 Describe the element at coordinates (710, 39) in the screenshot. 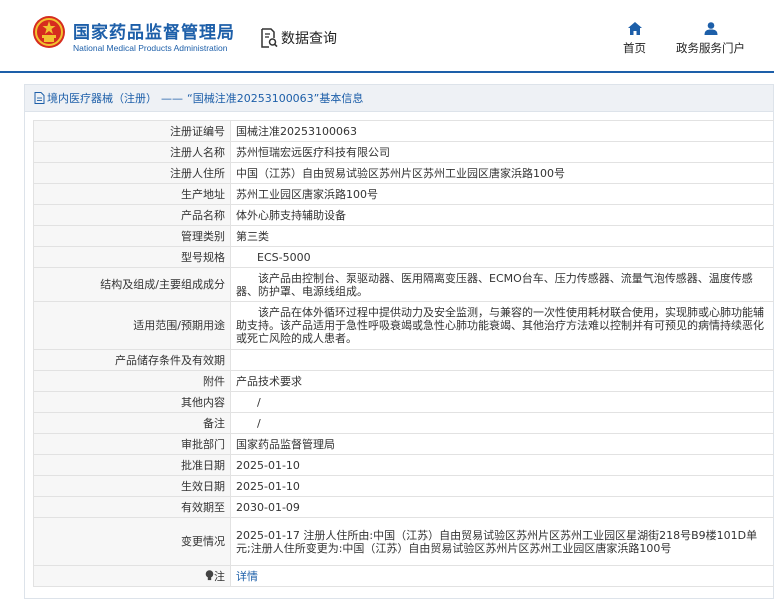

I see `nav-service-portal: 政务服务门户` at that location.